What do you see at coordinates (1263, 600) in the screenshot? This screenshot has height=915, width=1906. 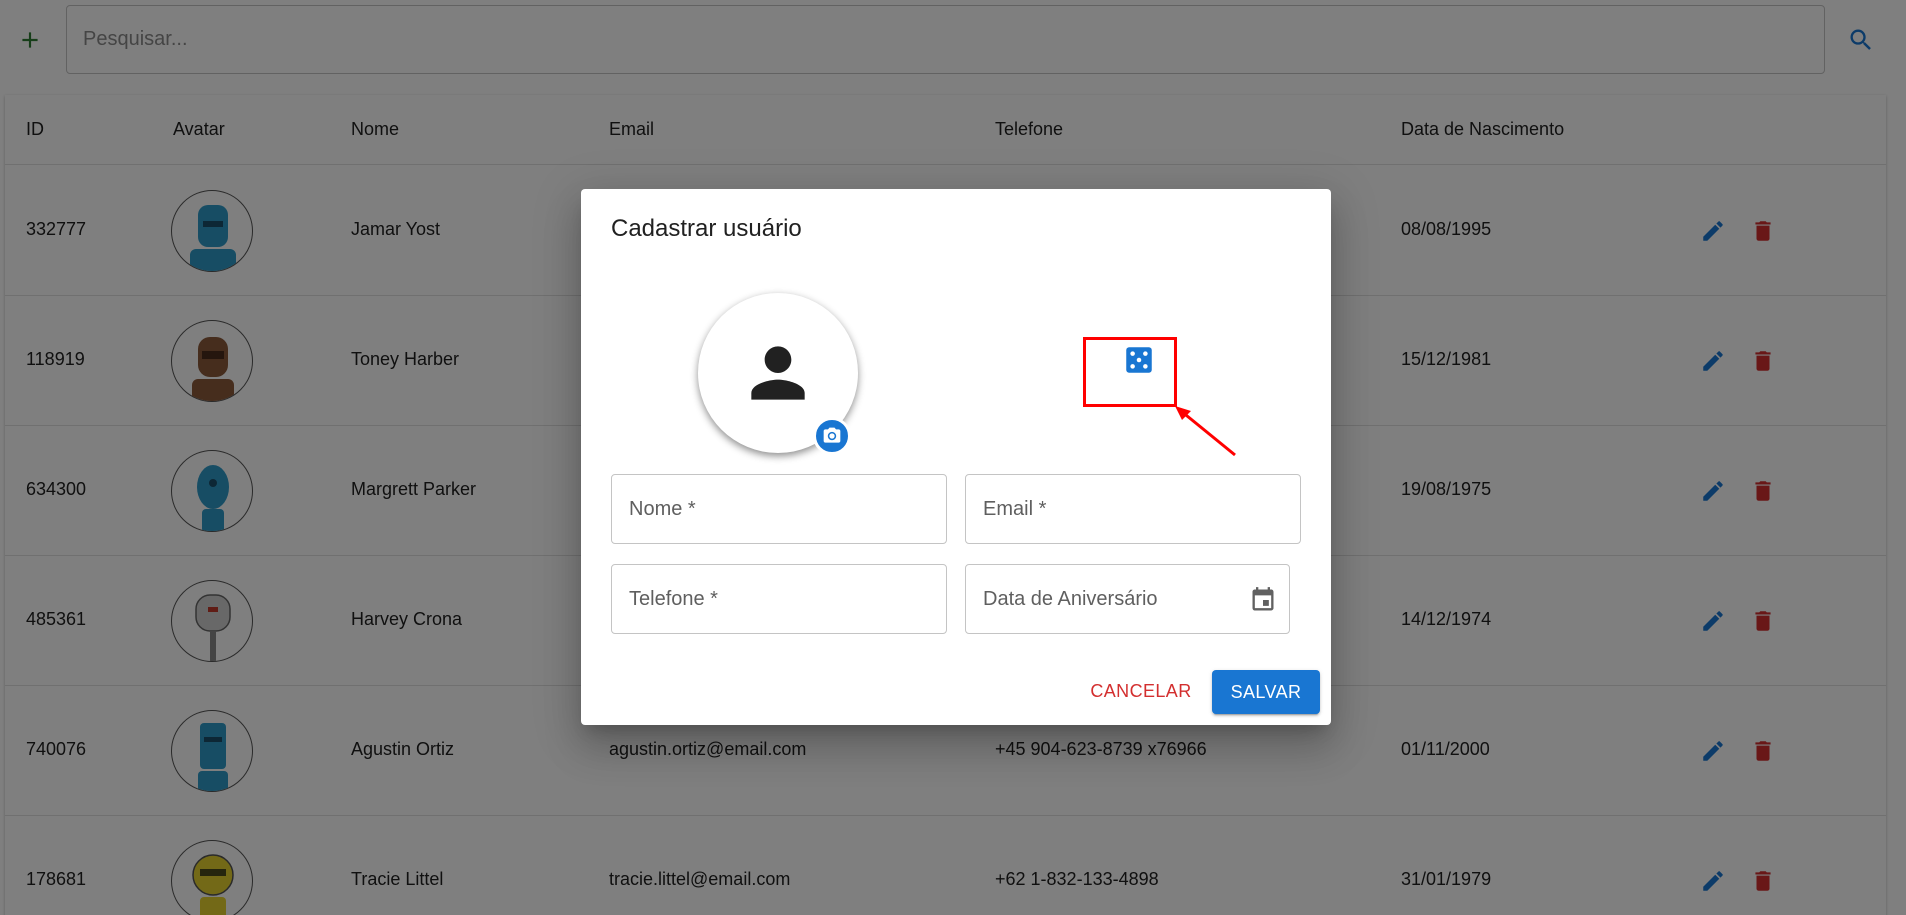 I see `calendar-icon` at bounding box center [1263, 600].